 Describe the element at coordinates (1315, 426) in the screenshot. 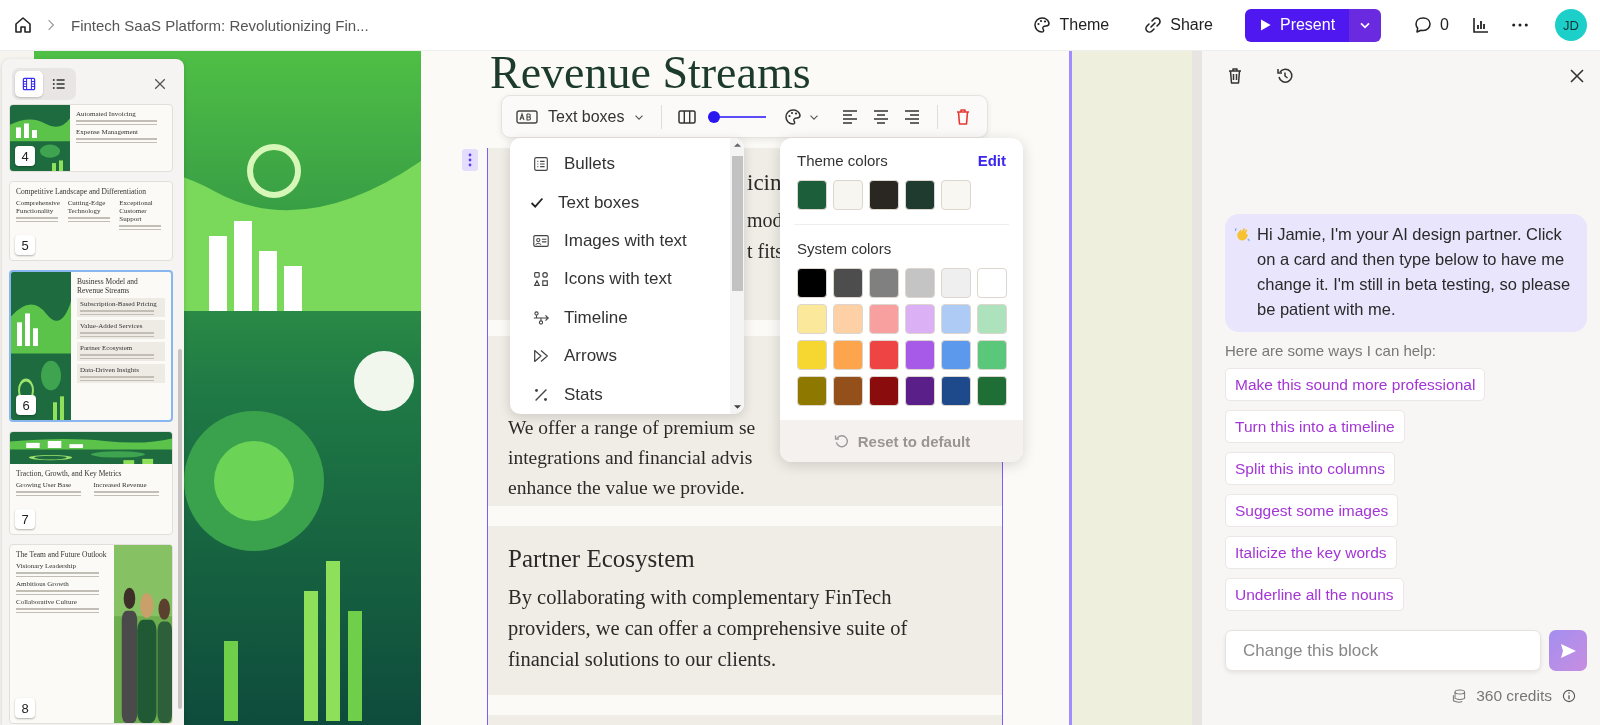

I see `suggestion-chip: Turn this into a timeline` at that location.